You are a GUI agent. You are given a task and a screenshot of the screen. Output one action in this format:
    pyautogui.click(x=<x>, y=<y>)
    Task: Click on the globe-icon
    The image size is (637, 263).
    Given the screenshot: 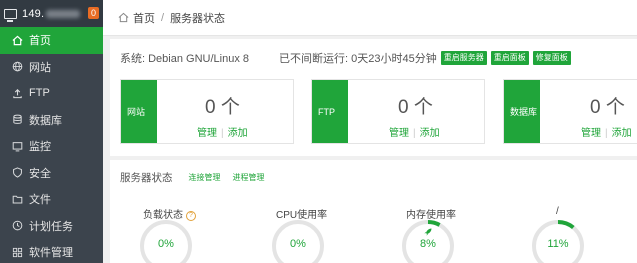 What is the action you would take?
    pyautogui.click(x=17, y=66)
    